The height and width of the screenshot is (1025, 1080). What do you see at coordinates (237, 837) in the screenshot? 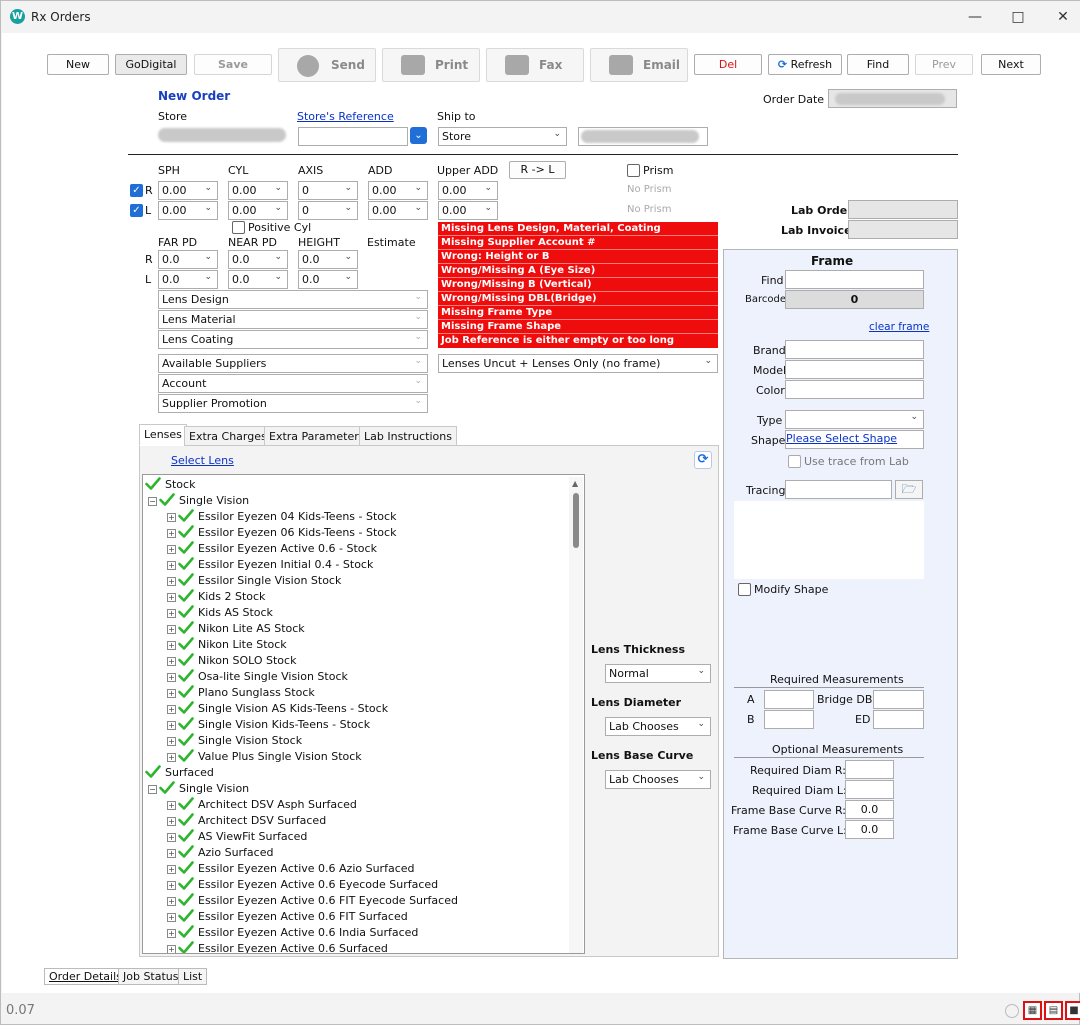
I see `tree-item: + AS ViewFit Surfaced` at bounding box center [237, 837].